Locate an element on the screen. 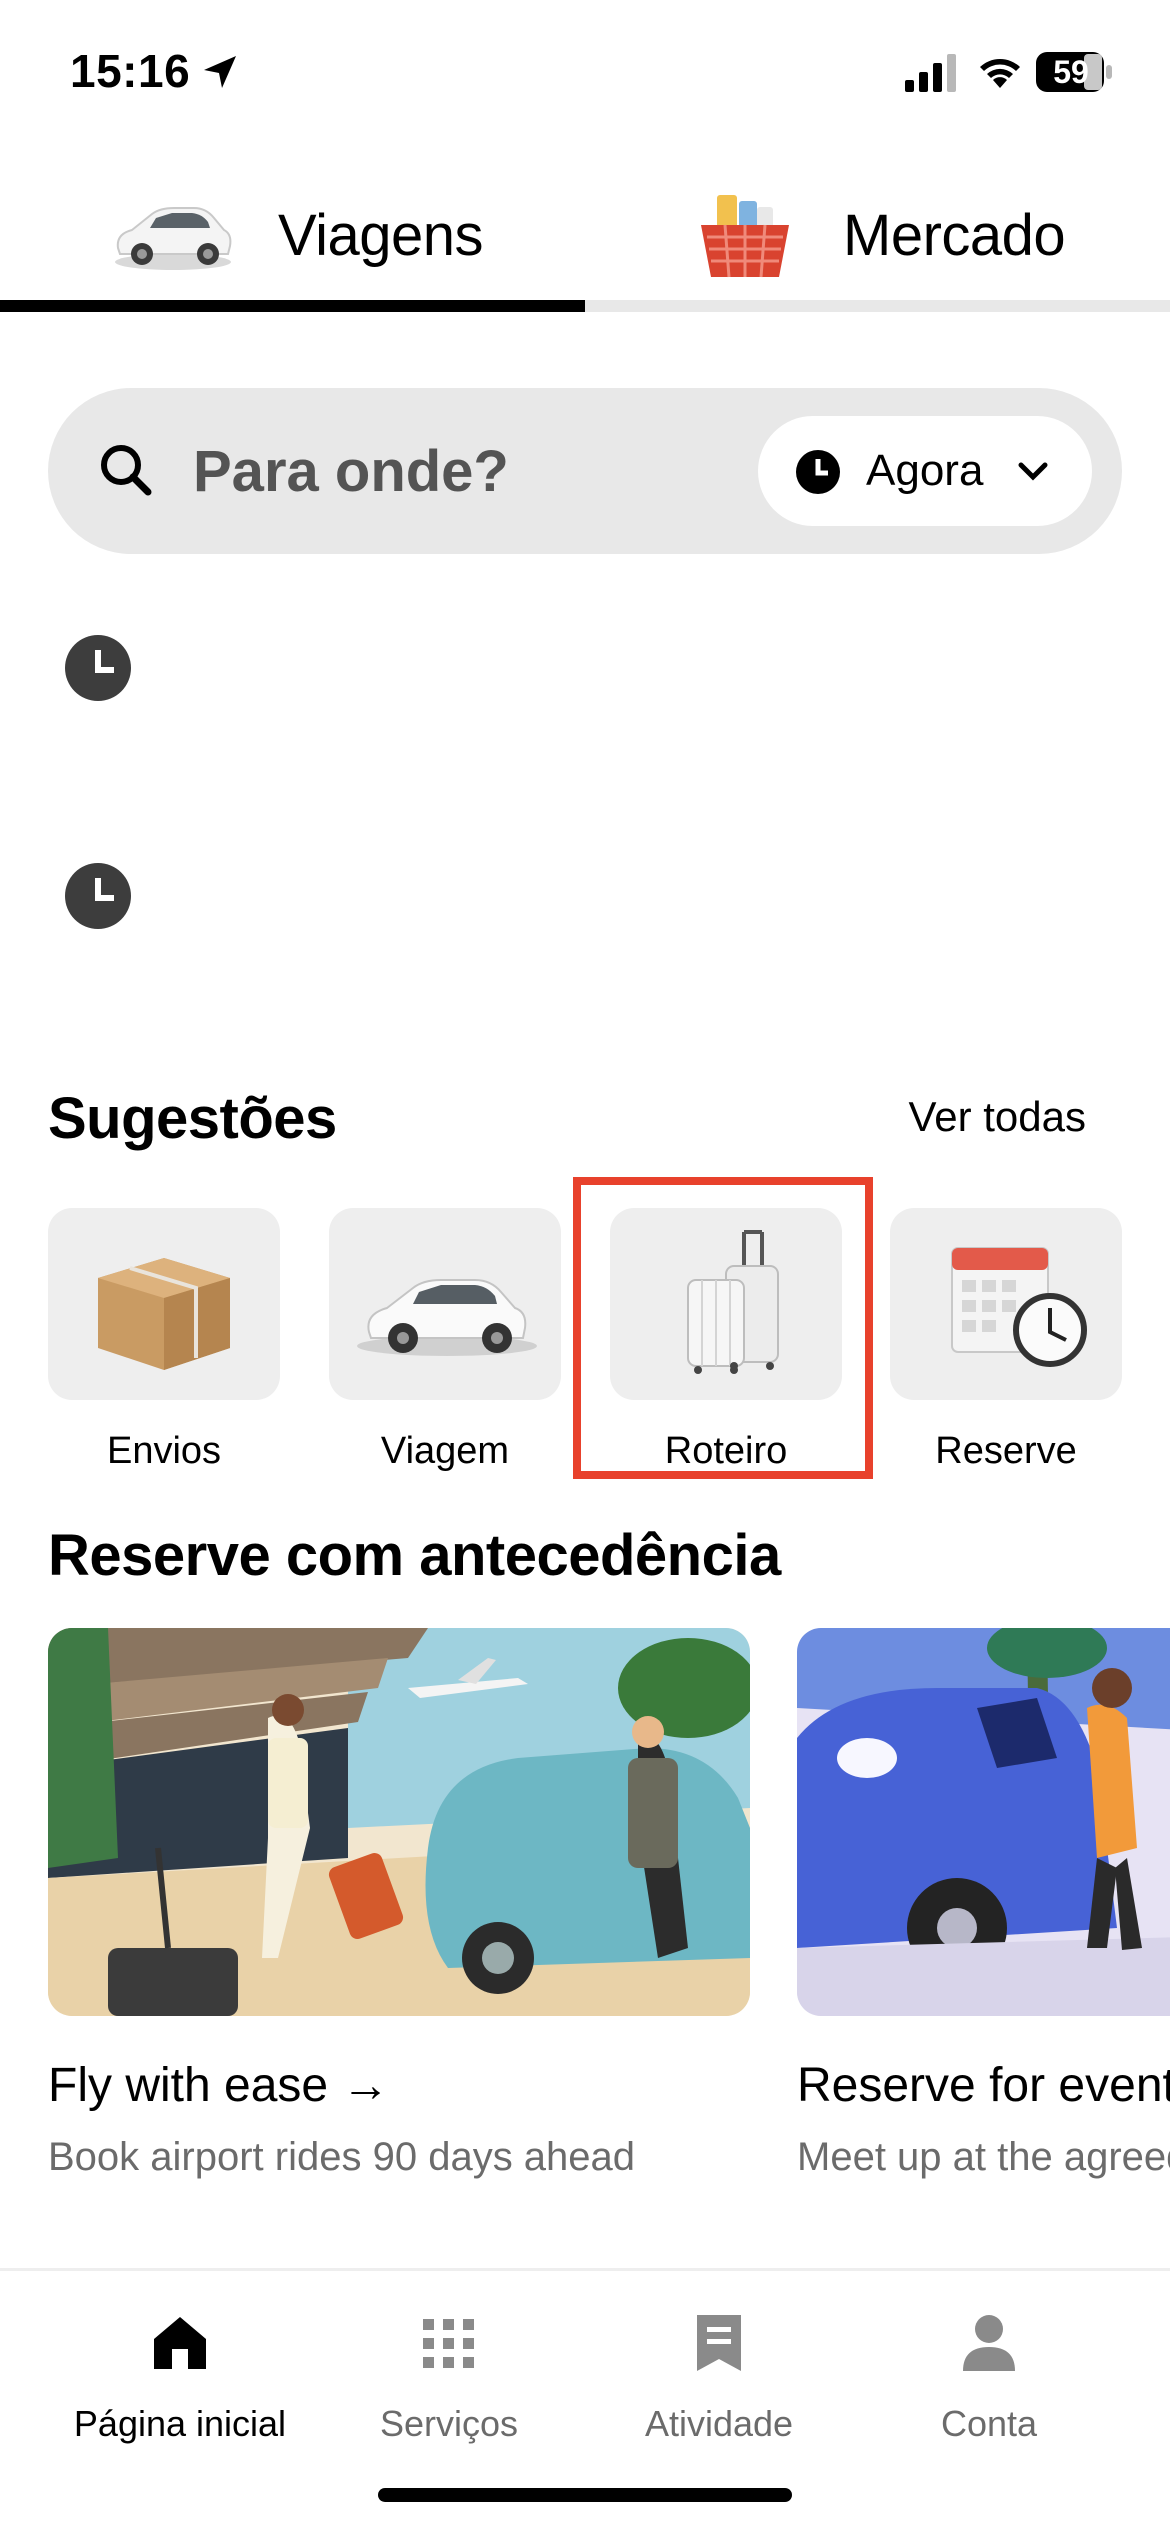  events-illustration is located at coordinates (983, 1822).